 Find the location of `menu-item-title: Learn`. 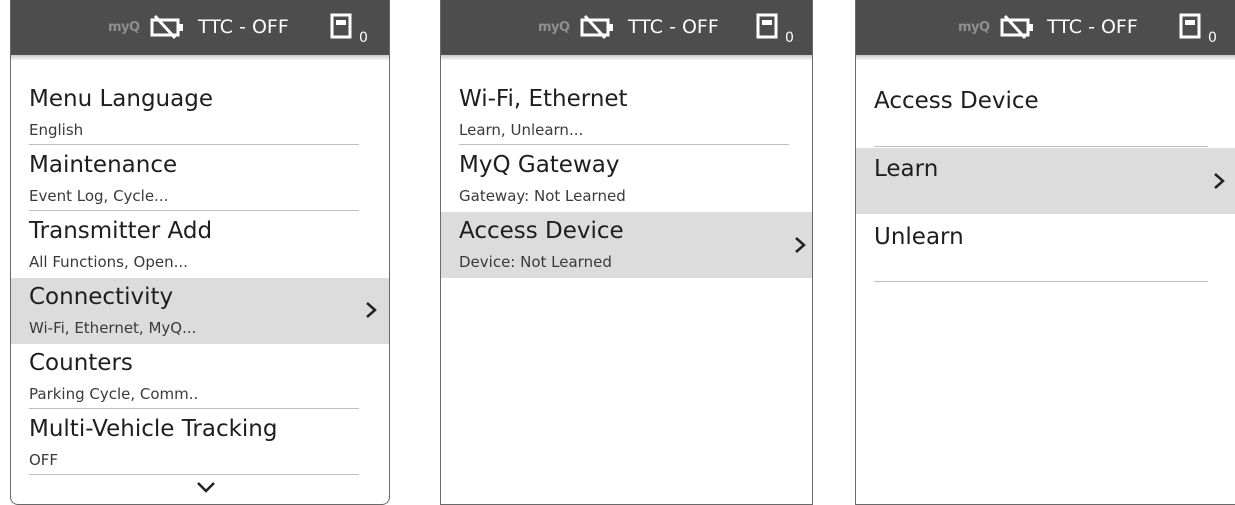

menu-item-title: Learn is located at coordinates (906, 169).